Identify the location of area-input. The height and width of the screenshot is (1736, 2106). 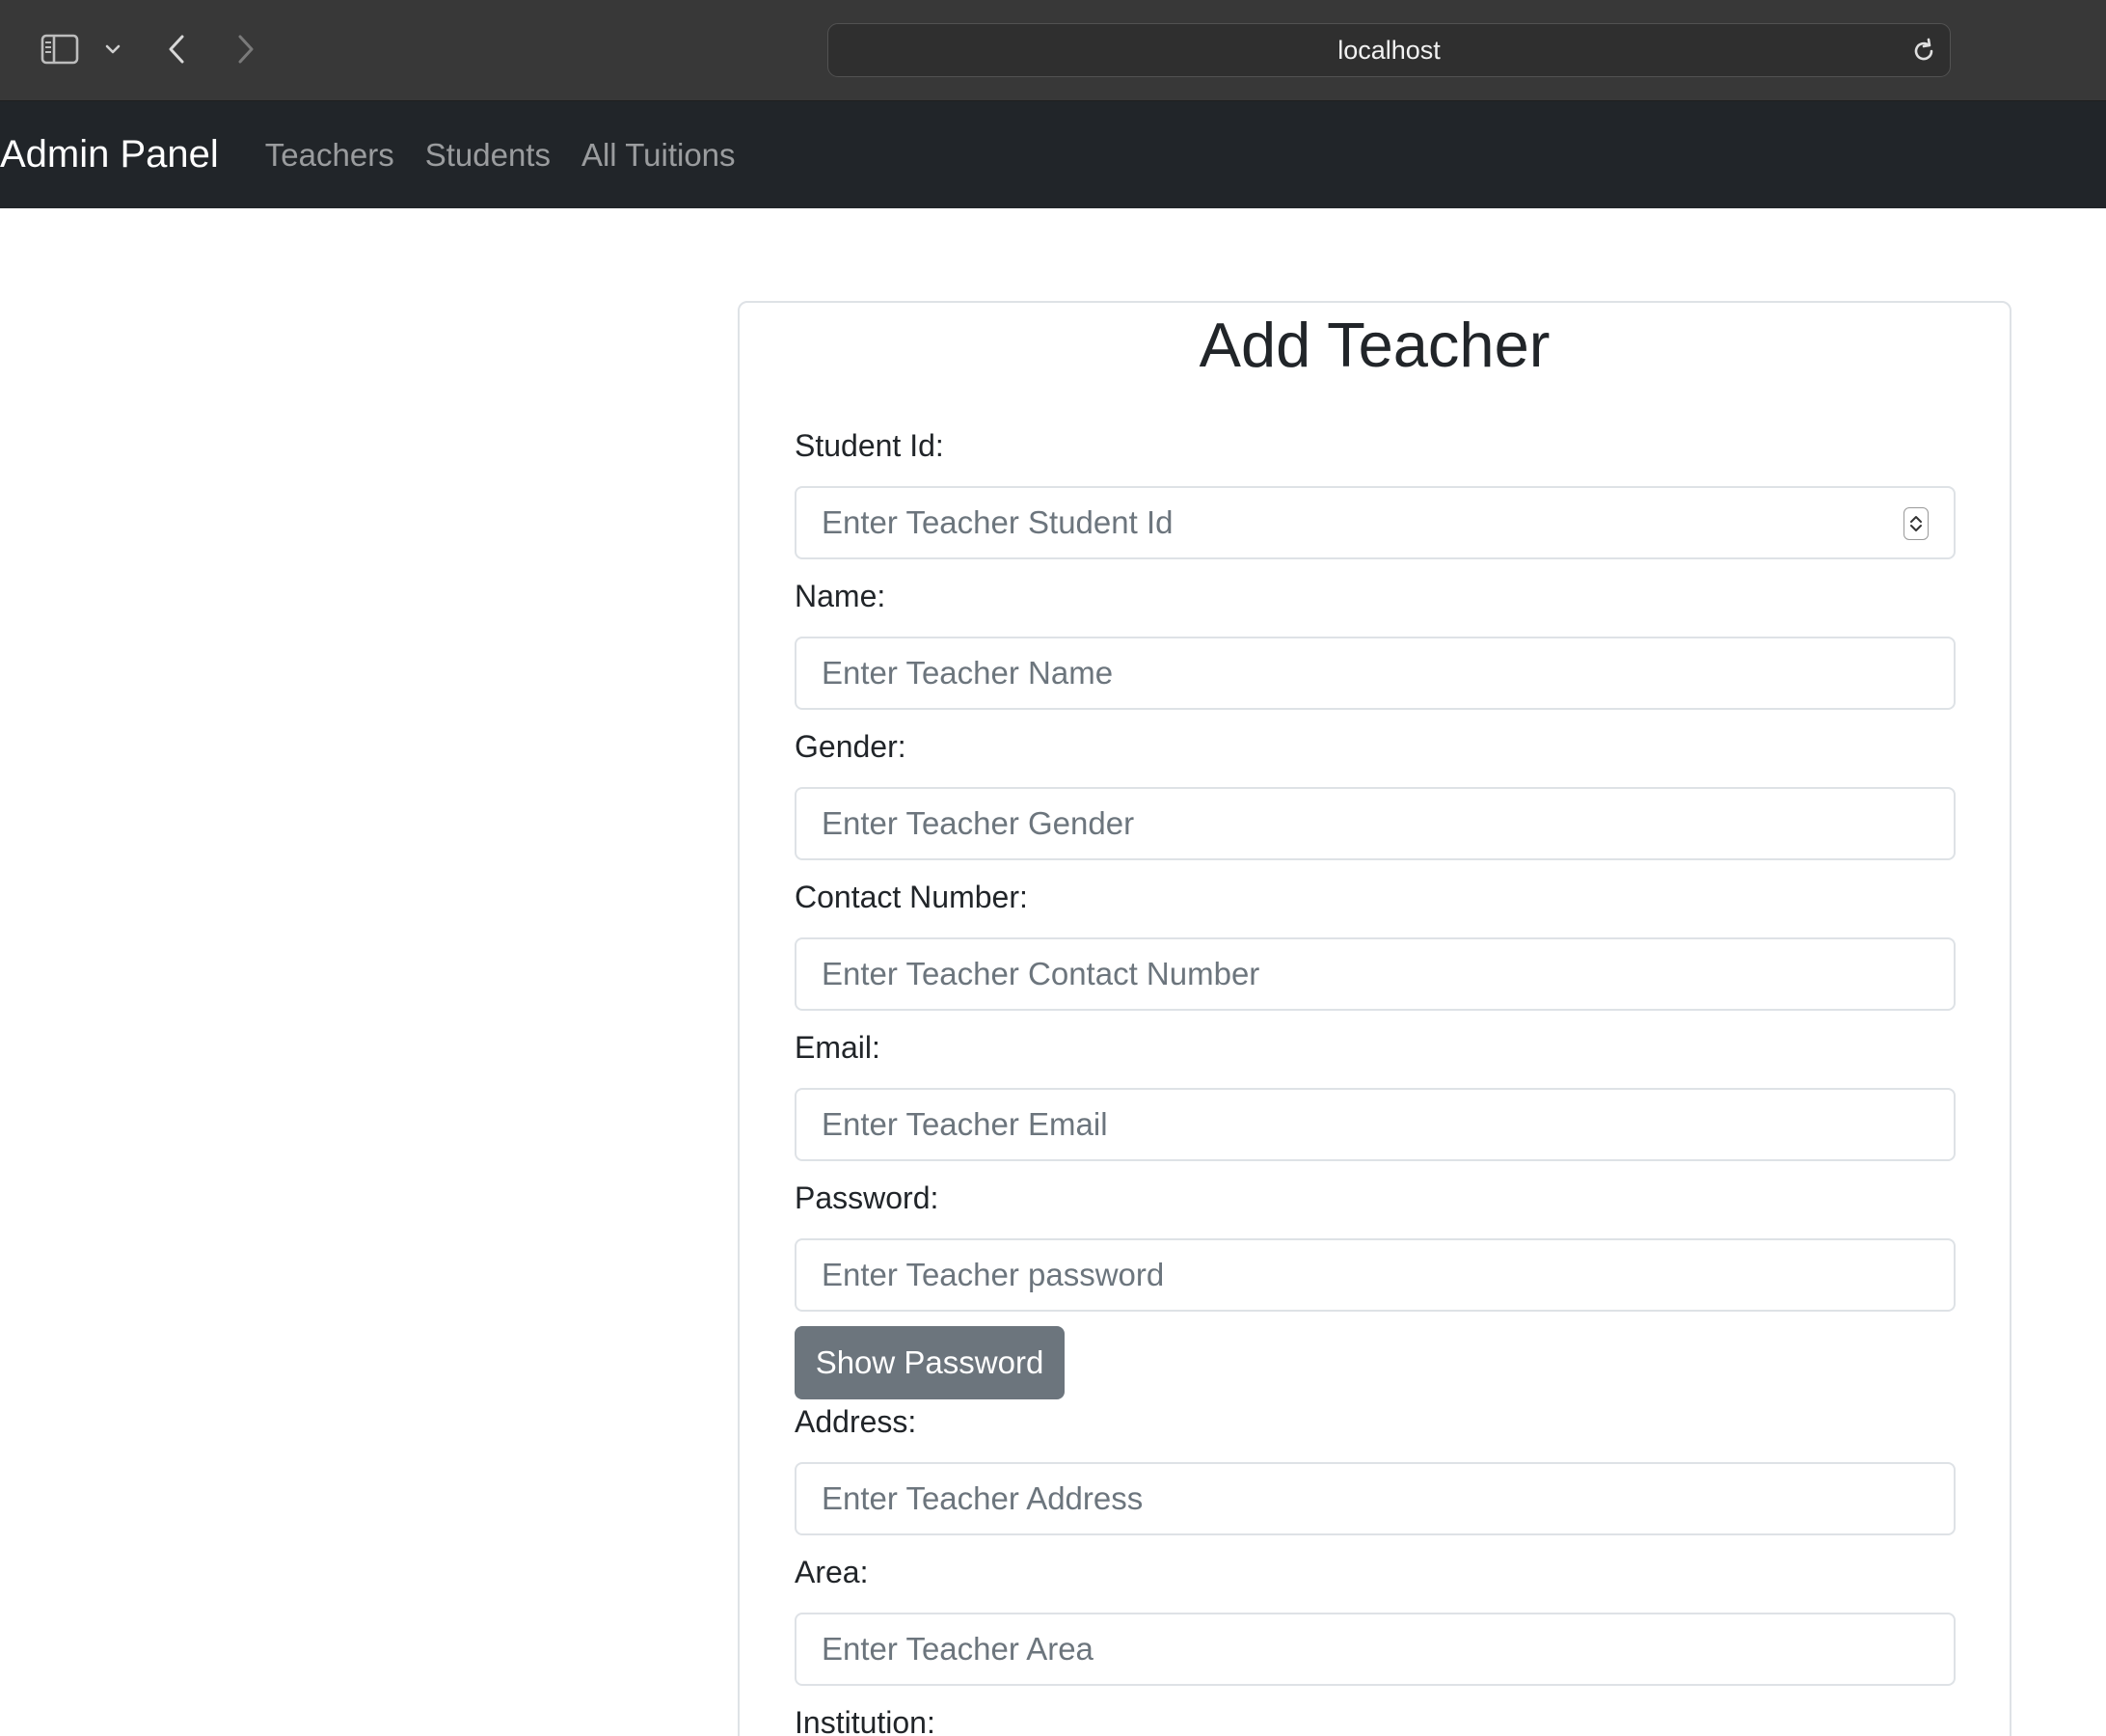
(1375, 1650).